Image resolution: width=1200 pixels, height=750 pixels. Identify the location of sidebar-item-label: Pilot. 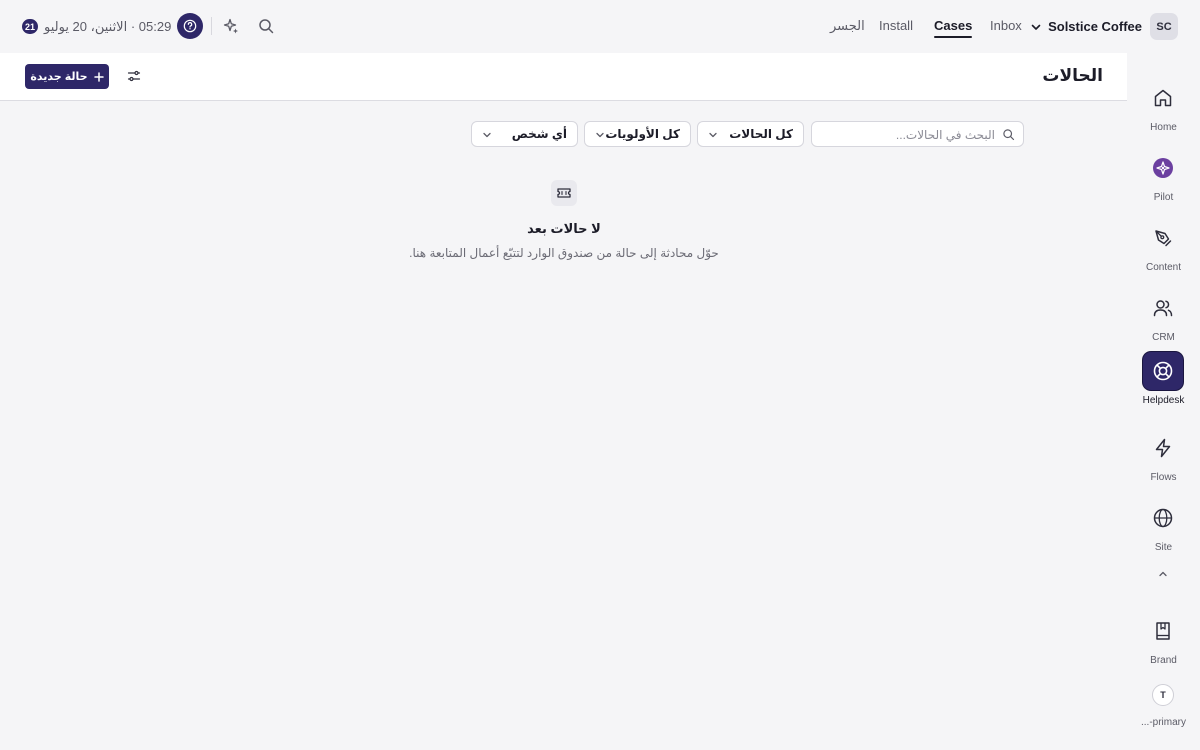
(1163, 197).